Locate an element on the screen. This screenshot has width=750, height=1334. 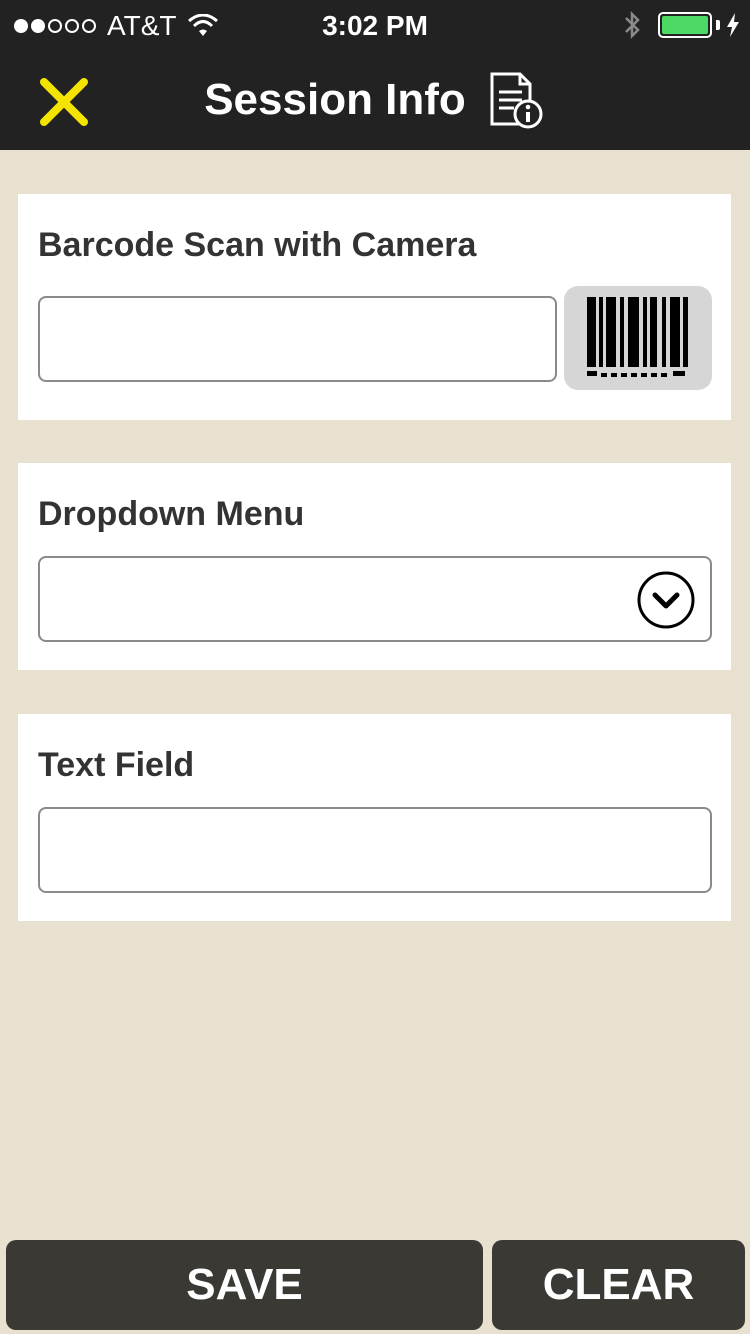
text-field-card: Text Field is located at coordinates (374, 817).